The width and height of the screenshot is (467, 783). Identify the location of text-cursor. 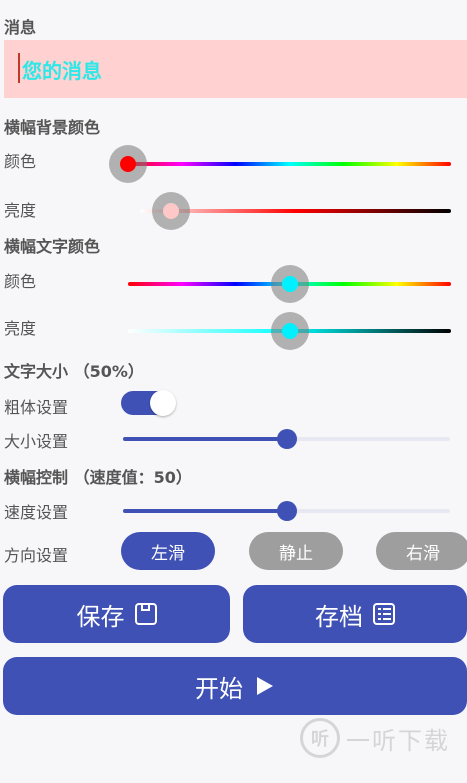
(19, 68).